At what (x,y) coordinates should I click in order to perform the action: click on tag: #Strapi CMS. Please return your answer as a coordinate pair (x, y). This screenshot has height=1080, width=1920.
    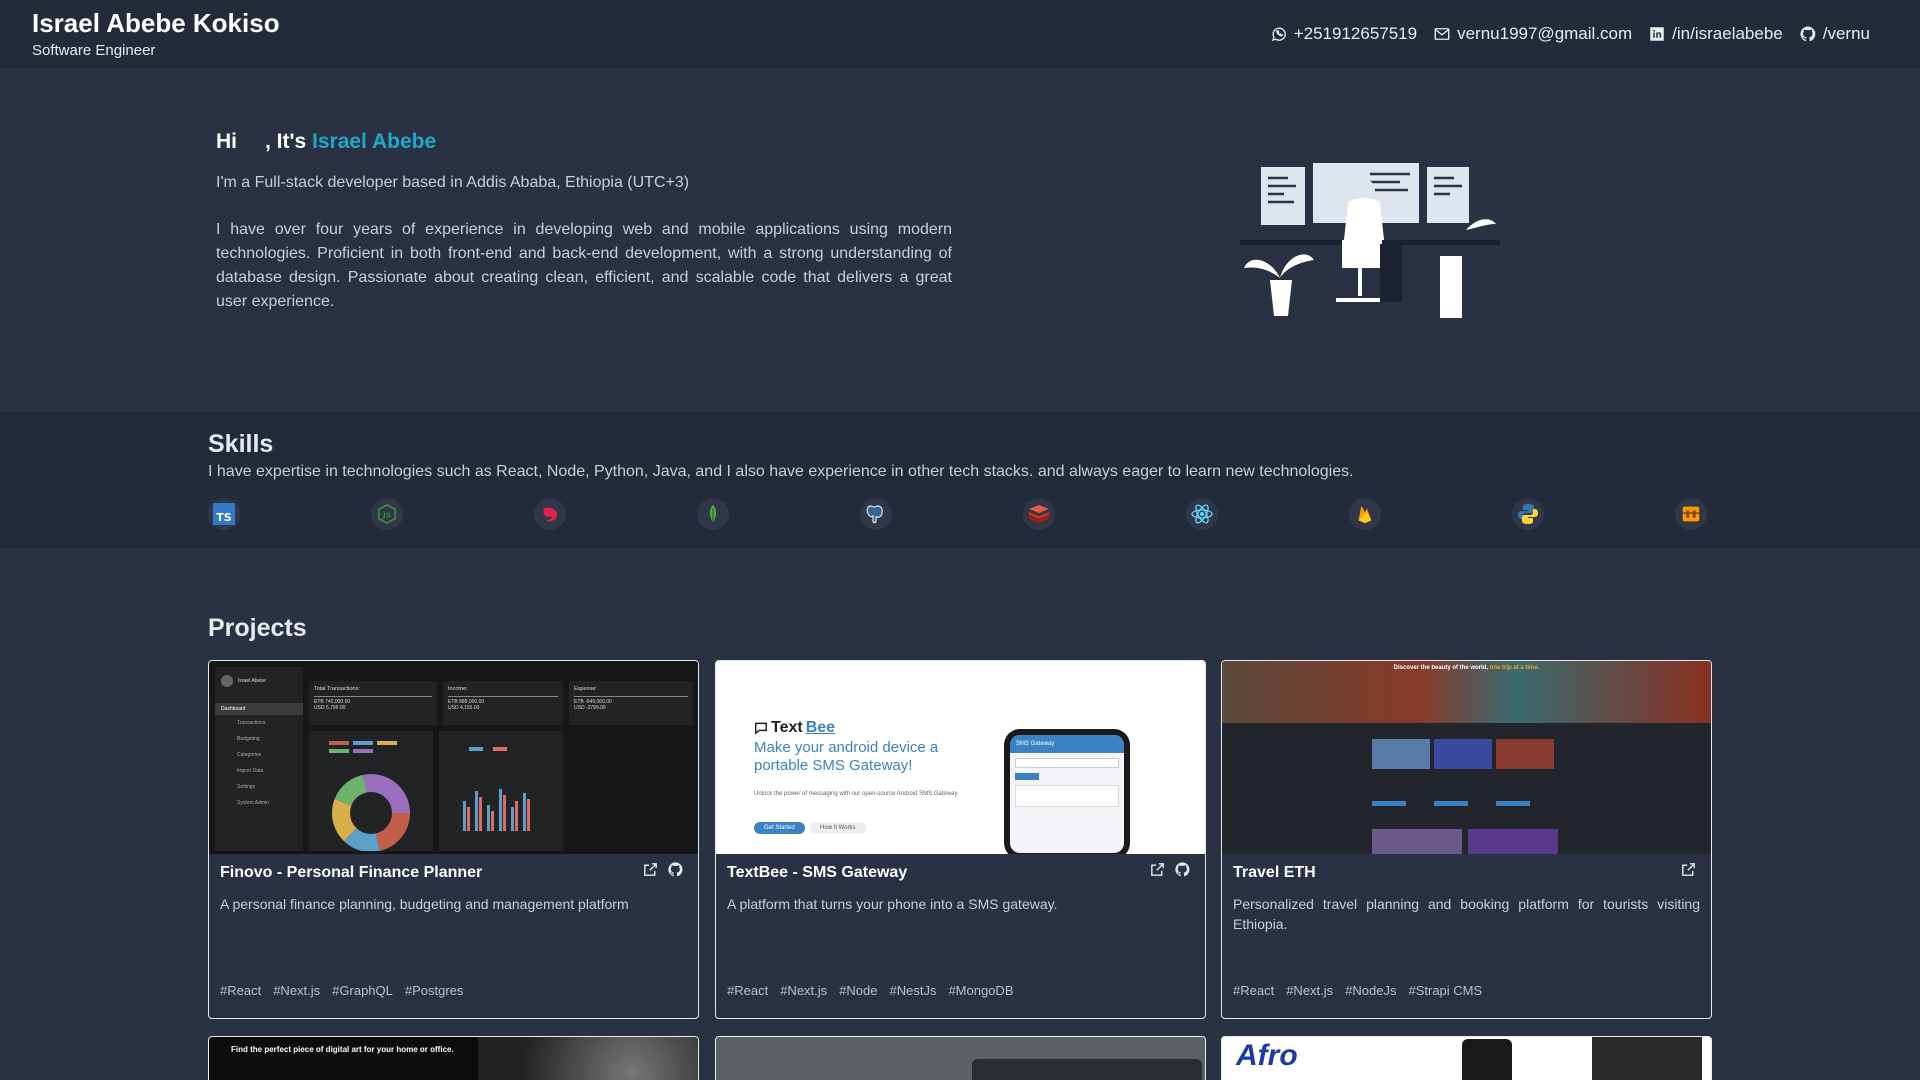
    Looking at the image, I should click on (1445, 990).